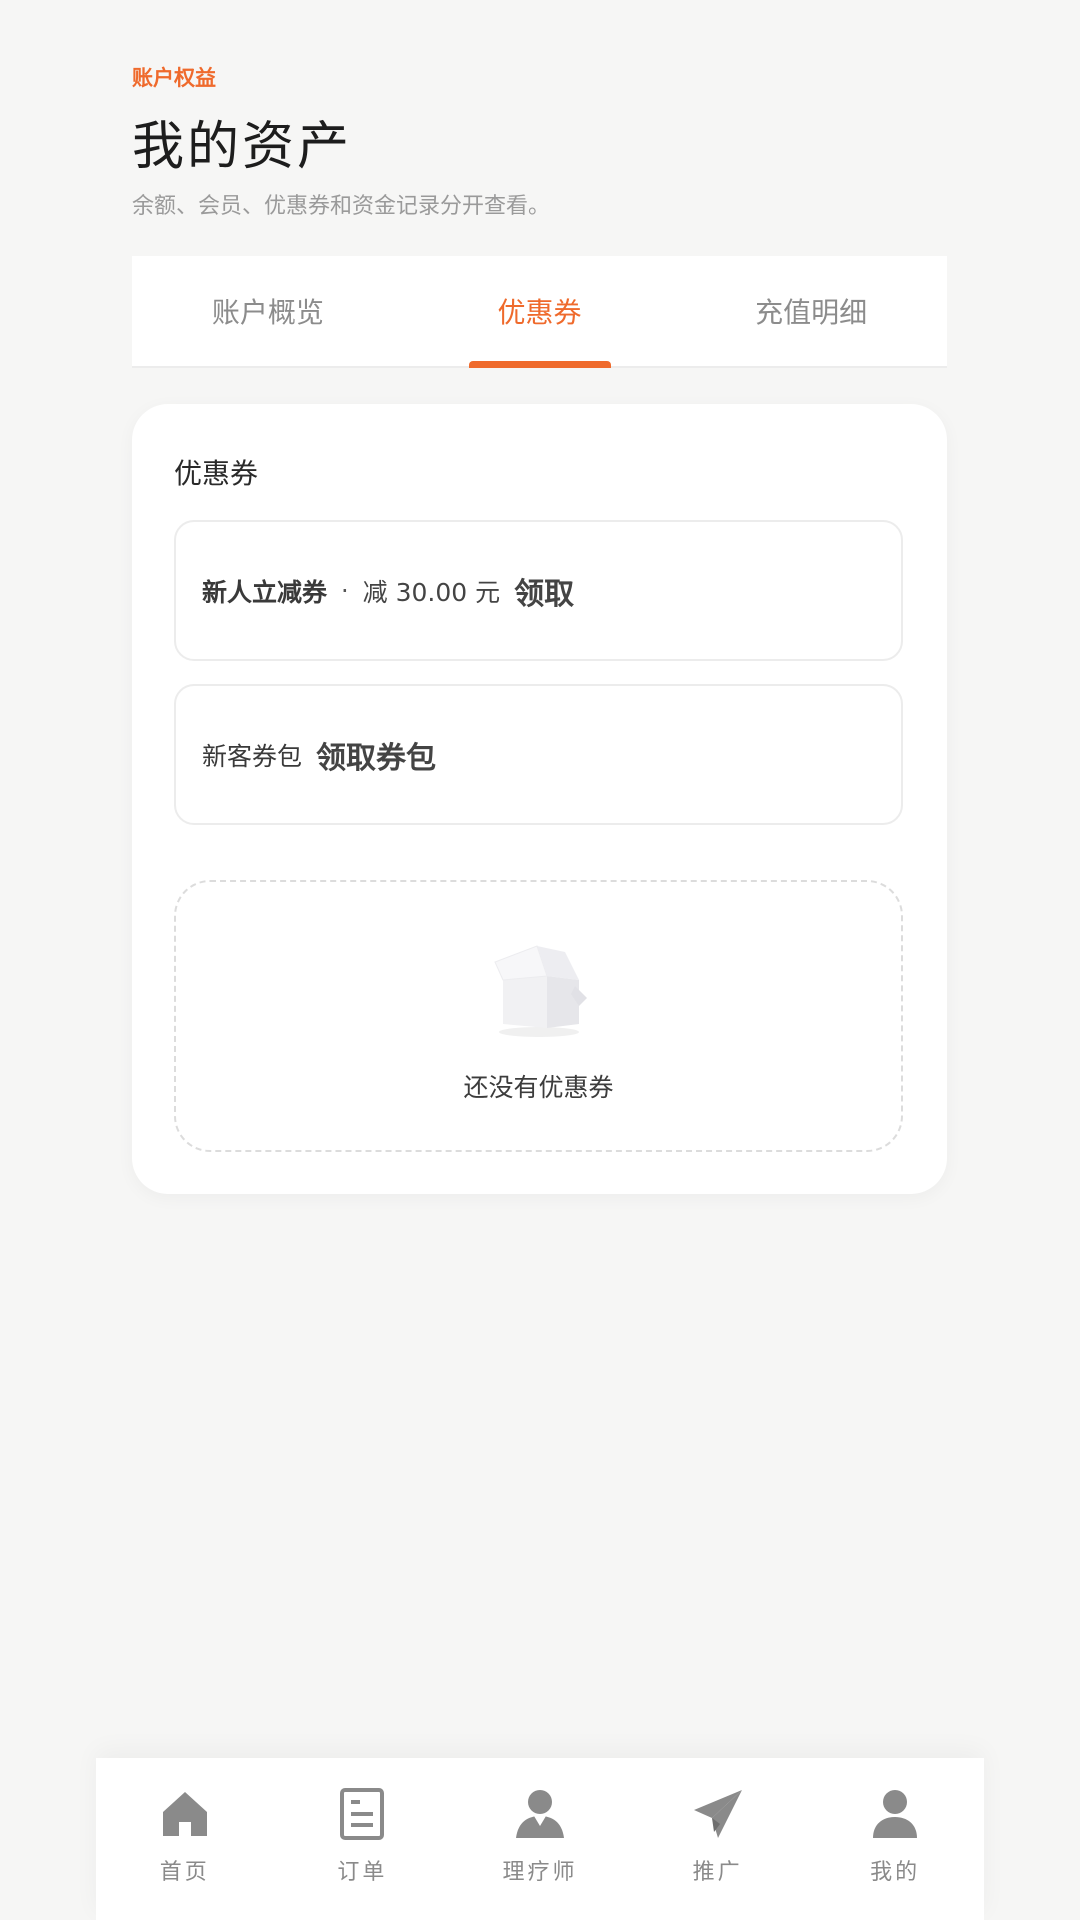 This screenshot has width=1080, height=1920. Describe the element at coordinates (341, 206) in the screenshot. I see `page-subtitle: 余额、会员、优惠券和资金记录分开查看。` at that location.